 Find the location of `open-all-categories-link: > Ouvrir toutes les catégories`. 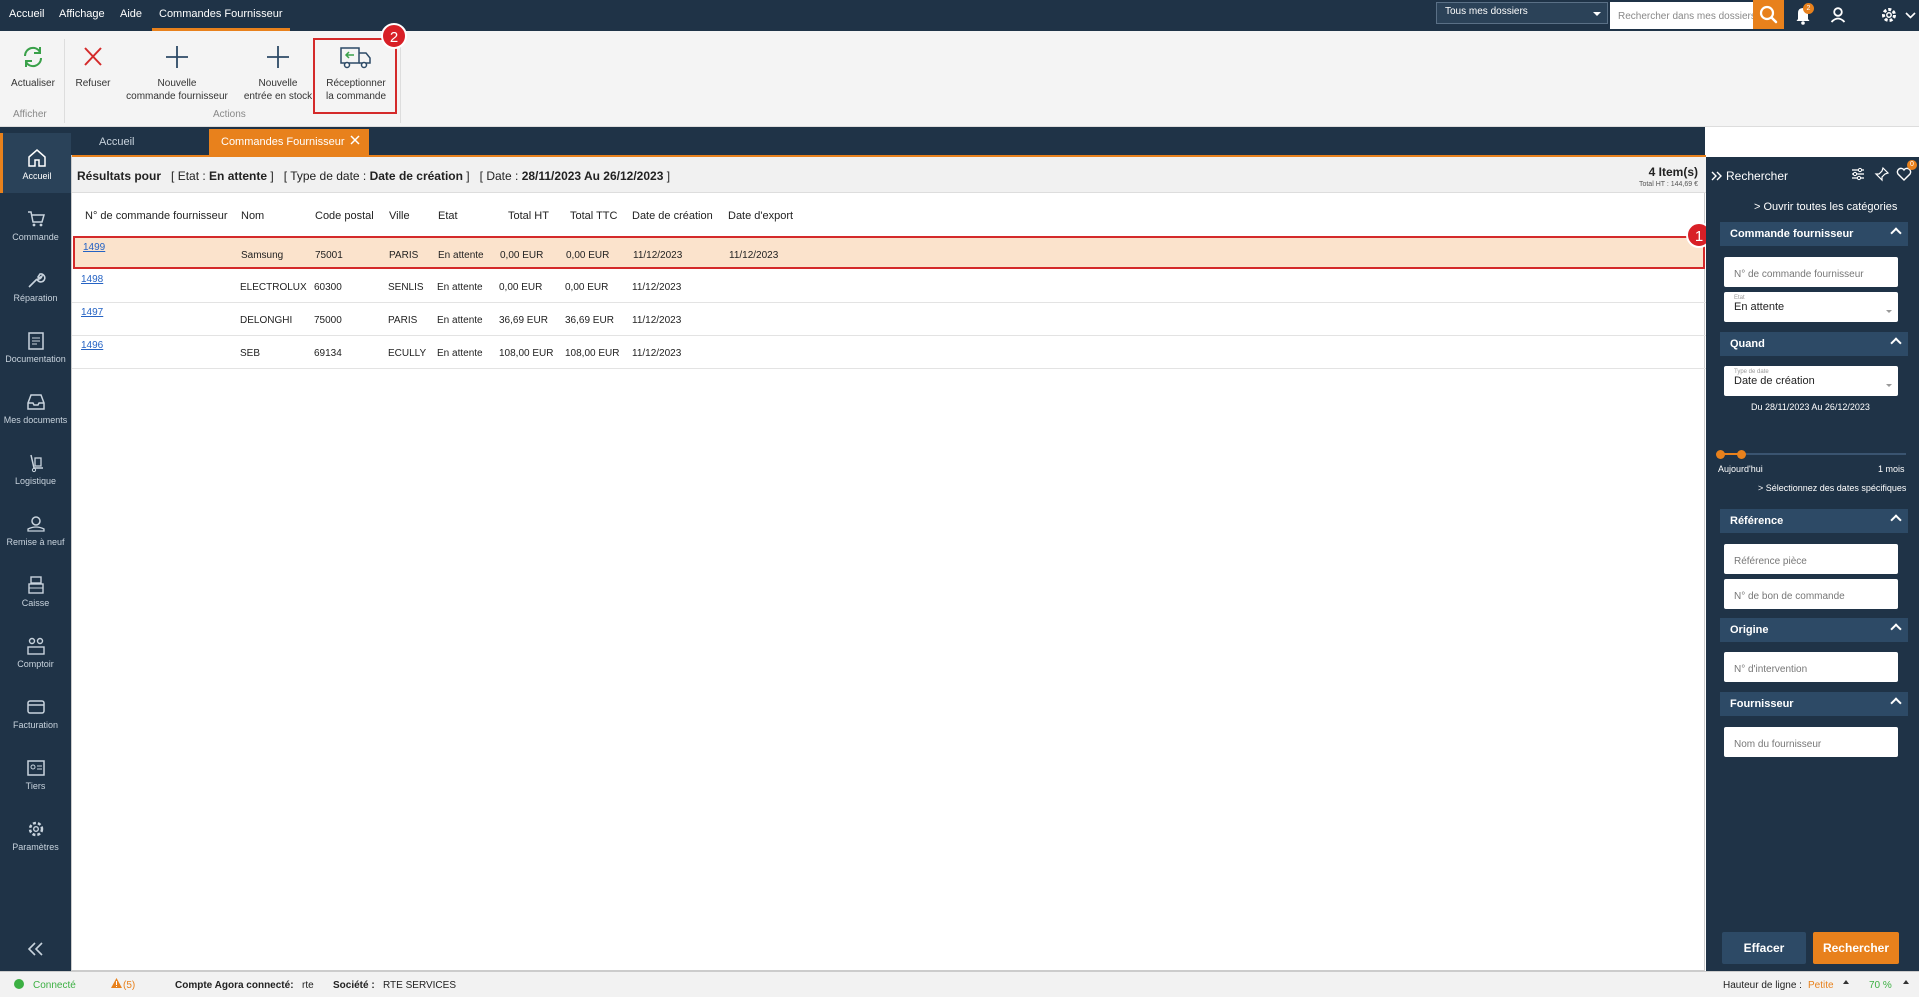

open-all-categories-link: > Ouvrir toutes les catégories is located at coordinates (1825, 207).